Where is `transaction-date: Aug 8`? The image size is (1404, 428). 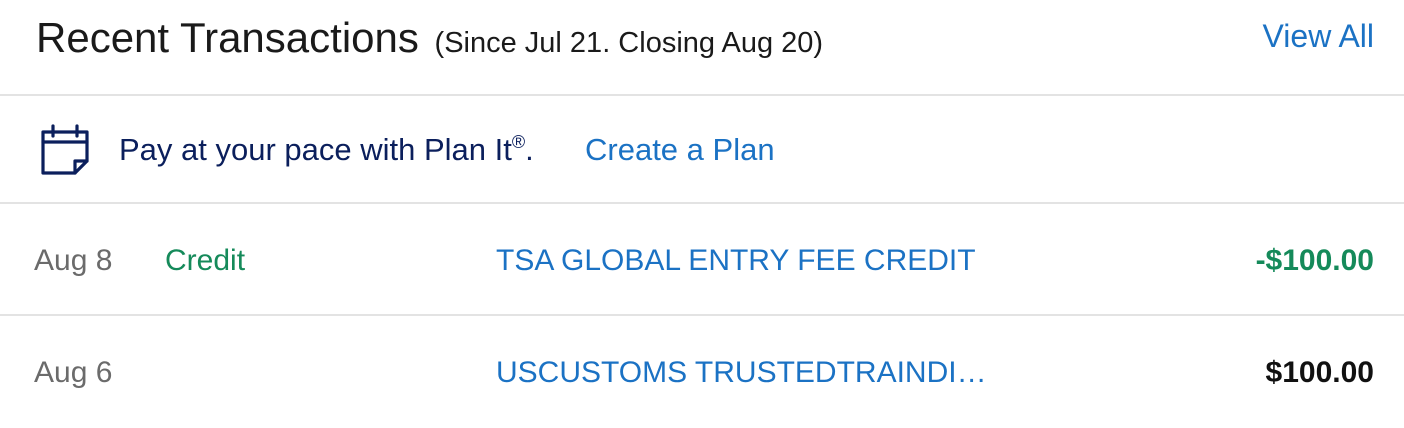
transaction-date: Aug 8 is located at coordinates (73, 260).